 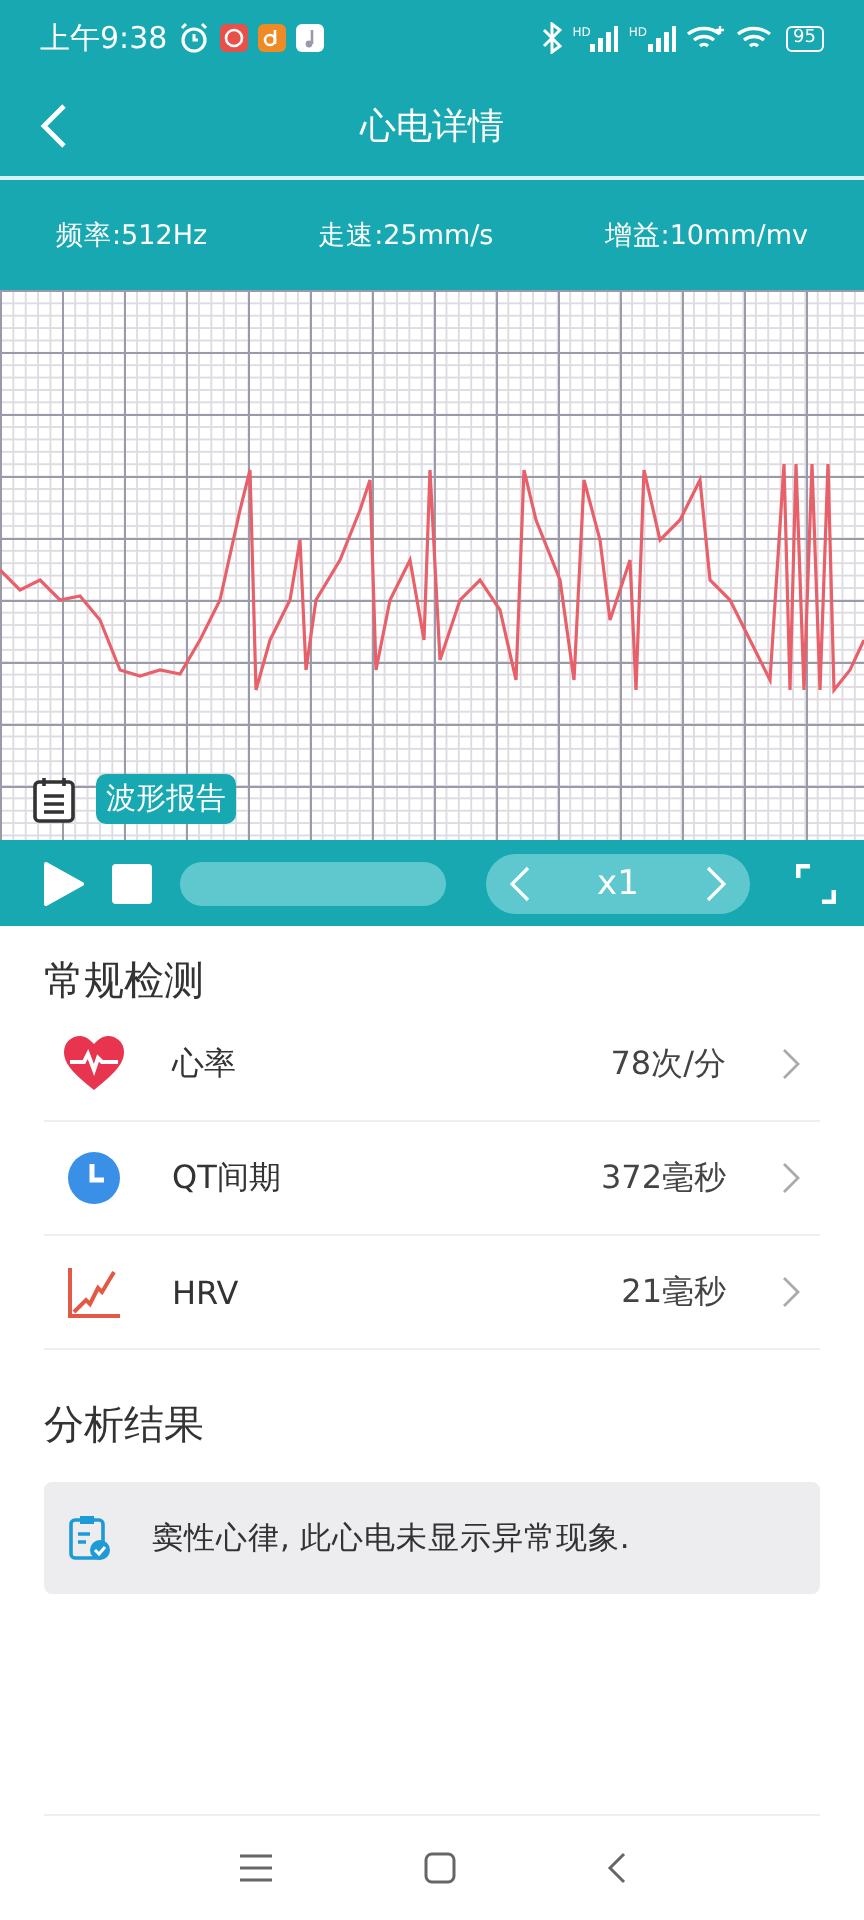 I want to click on measurement-value: 372毫秒, so click(x=663, y=1178).